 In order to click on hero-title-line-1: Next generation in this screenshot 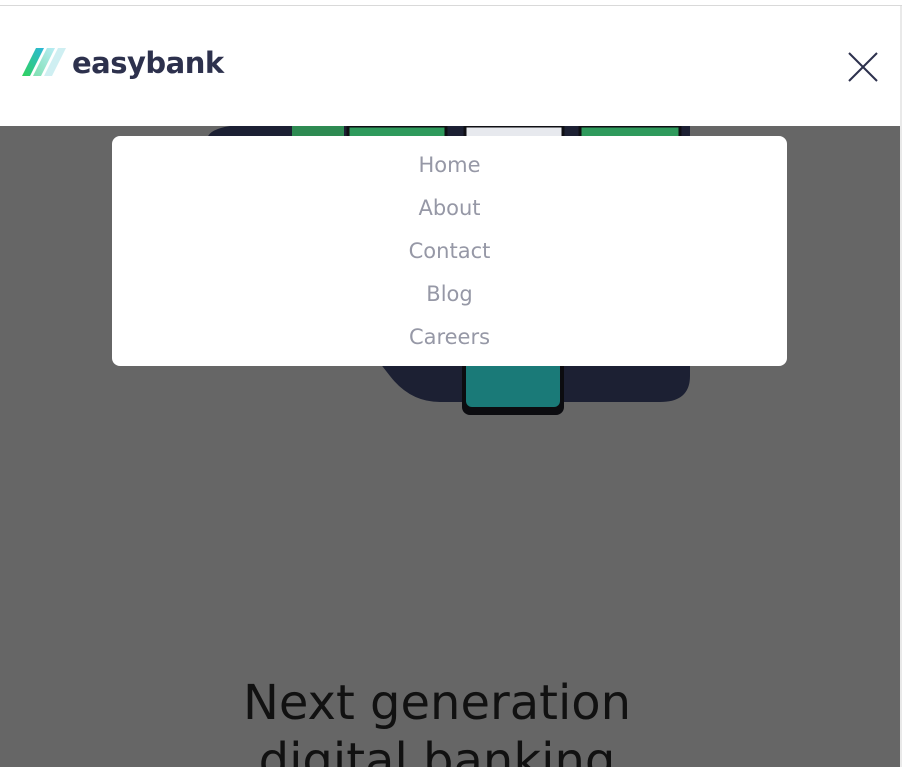, I will do `click(437, 703)`.